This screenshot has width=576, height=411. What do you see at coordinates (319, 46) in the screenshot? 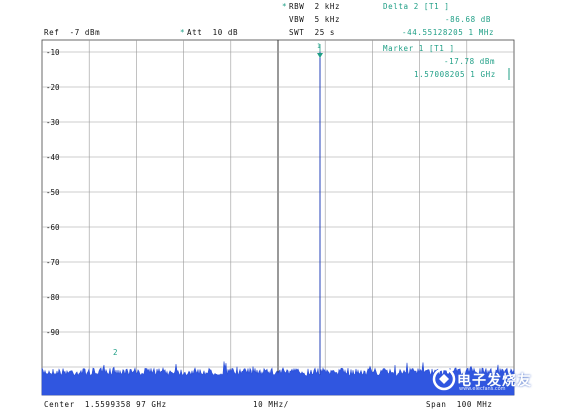
I see `marker-1-label: 1` at bounding box center [319, 46].